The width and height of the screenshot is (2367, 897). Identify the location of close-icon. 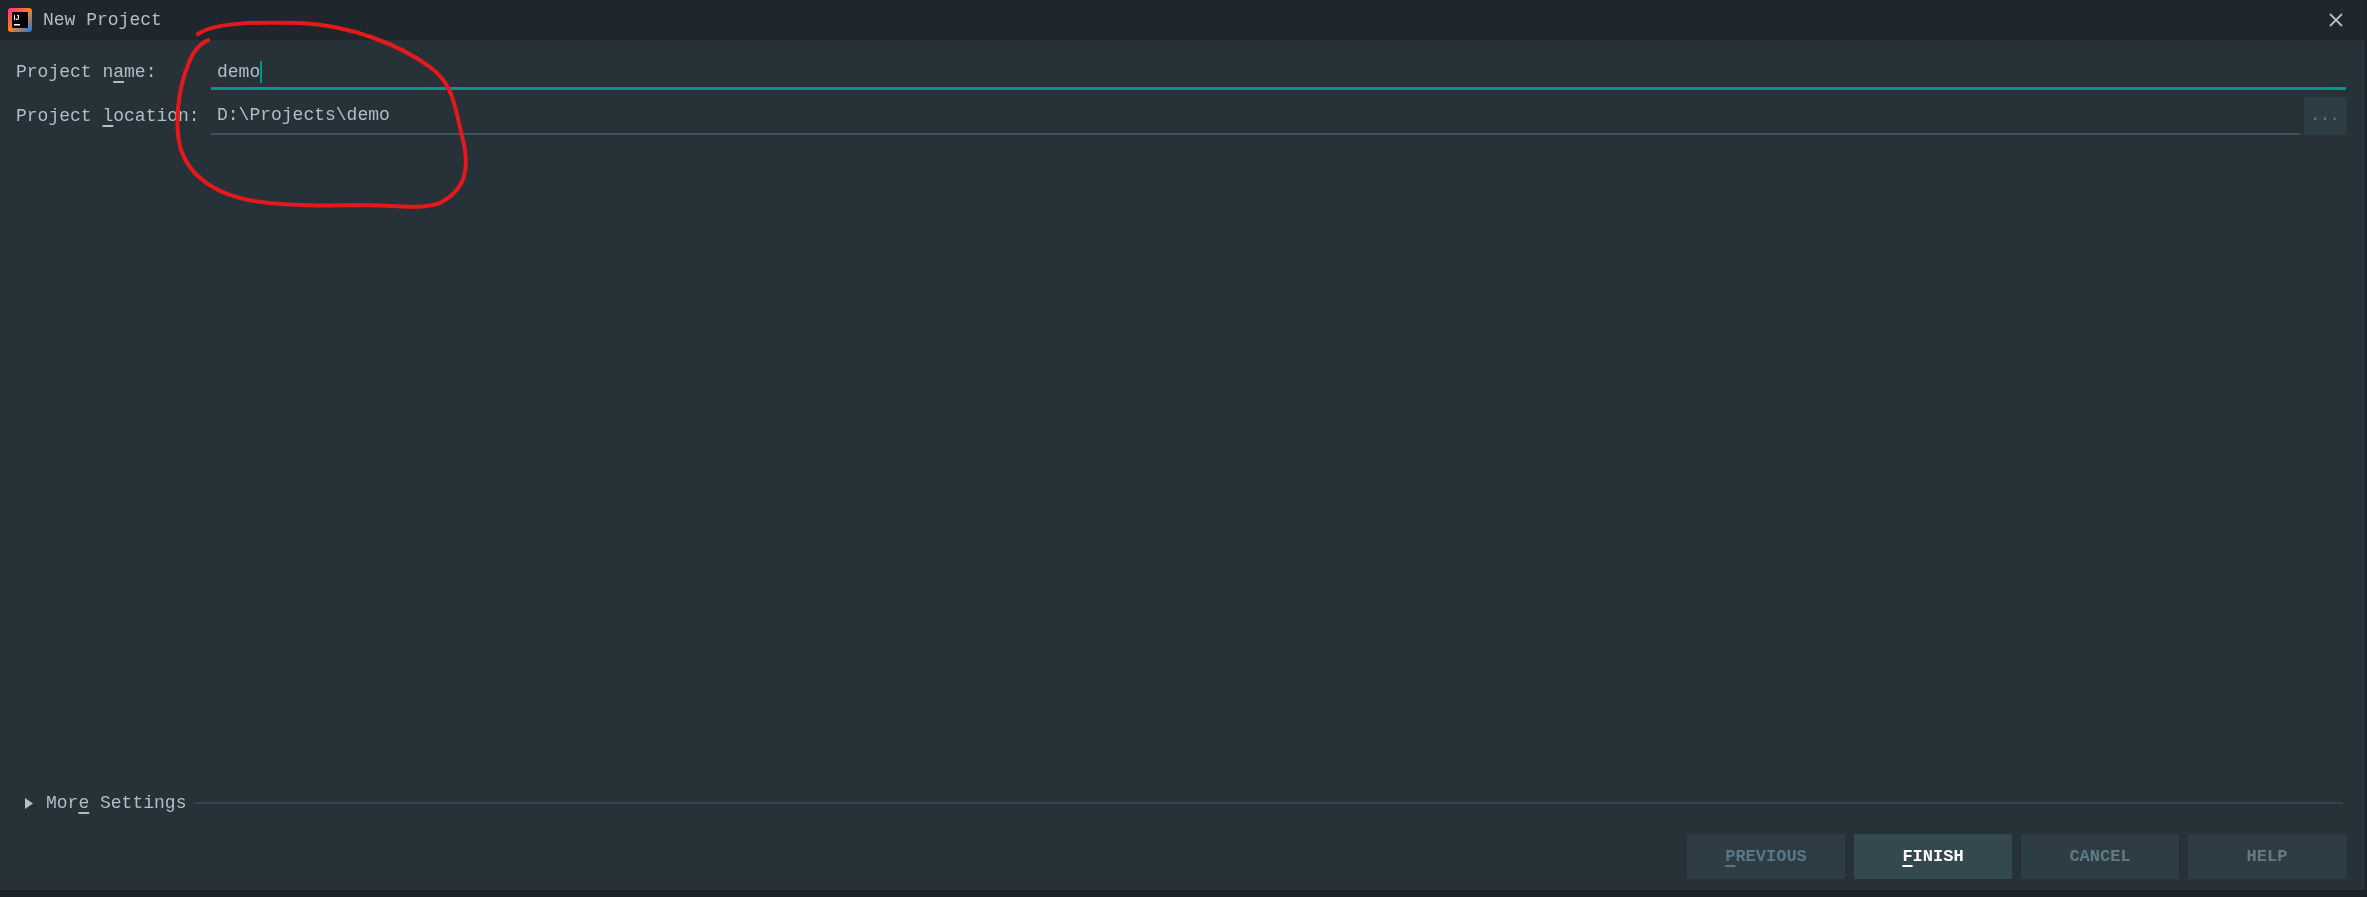
(2336, 20).